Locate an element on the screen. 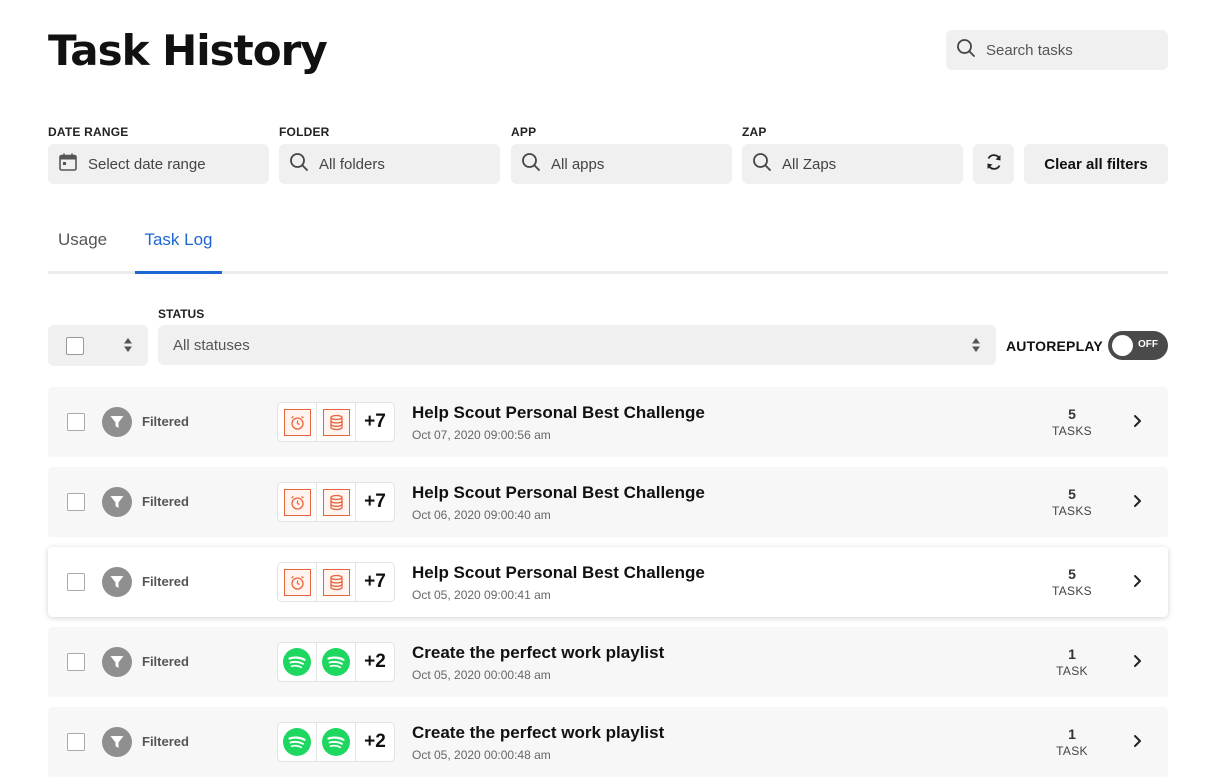 Image resolution: width=1211 pixels, height=780 pixels. clear-filters-button: Clear all filters is located at coordinates (1096, 164).